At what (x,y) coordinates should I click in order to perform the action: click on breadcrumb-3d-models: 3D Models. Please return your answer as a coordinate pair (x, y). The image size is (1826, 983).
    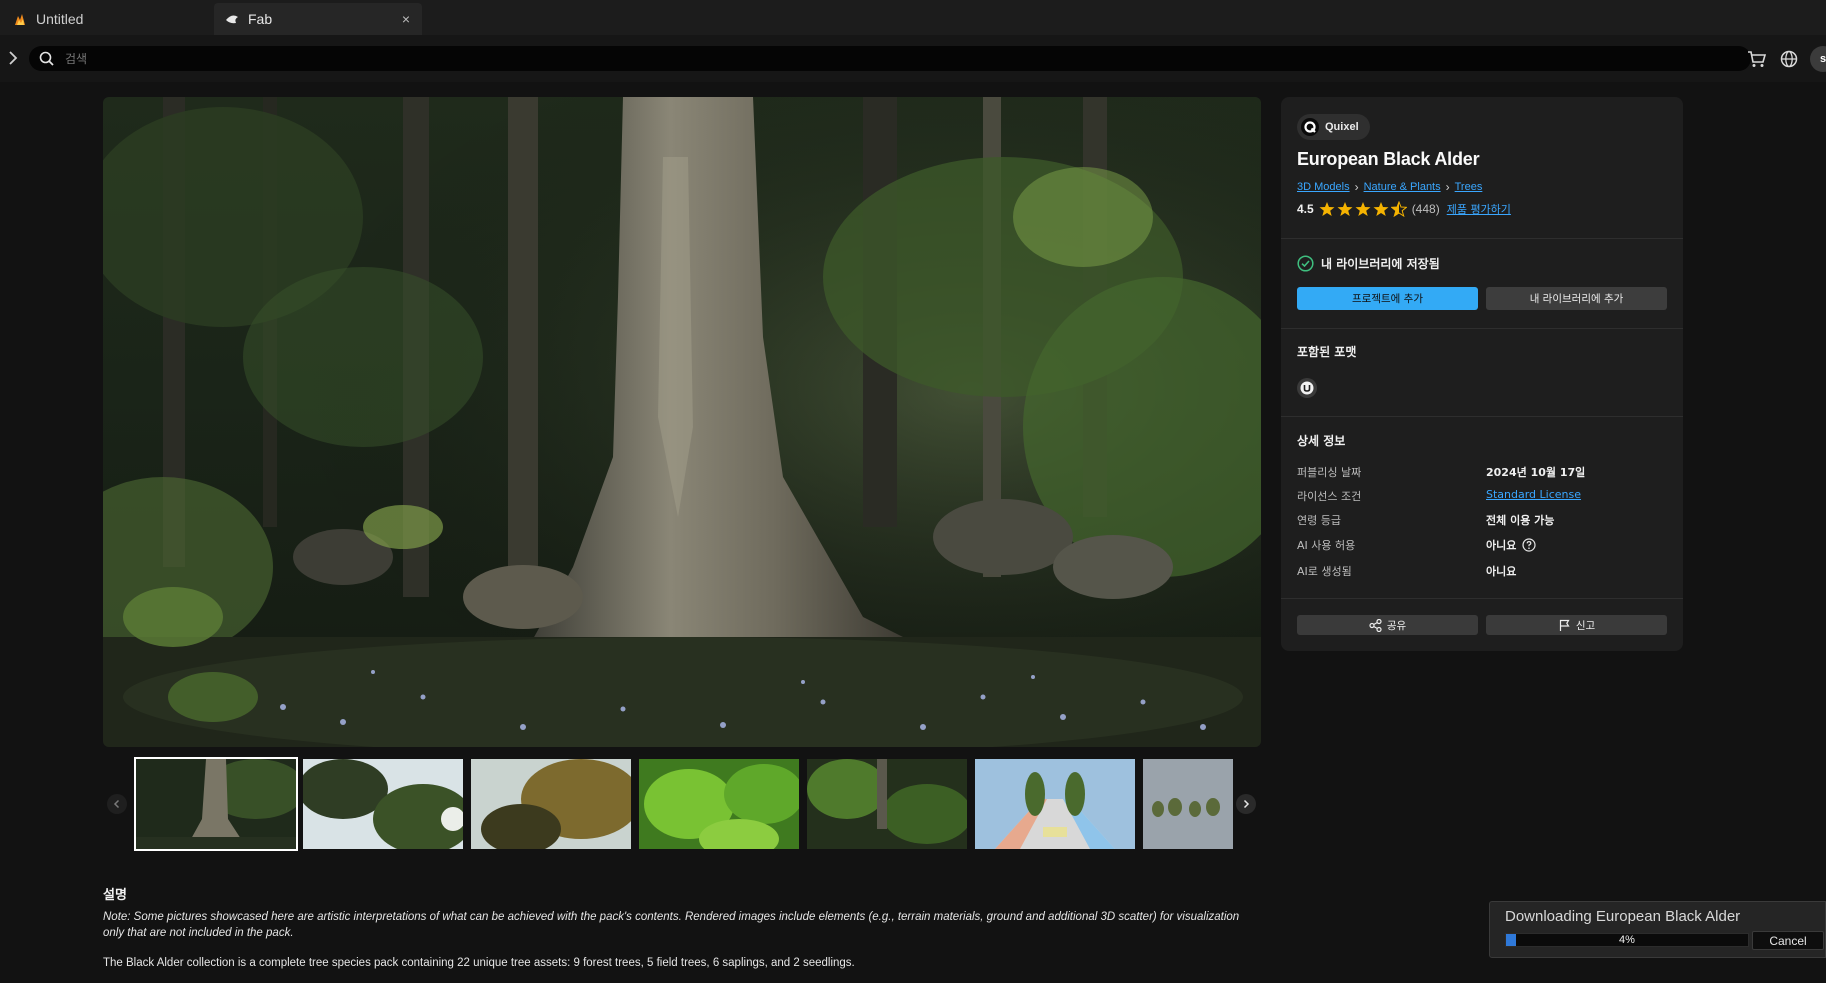
    Looking at the image, I should click on (1323, 187).